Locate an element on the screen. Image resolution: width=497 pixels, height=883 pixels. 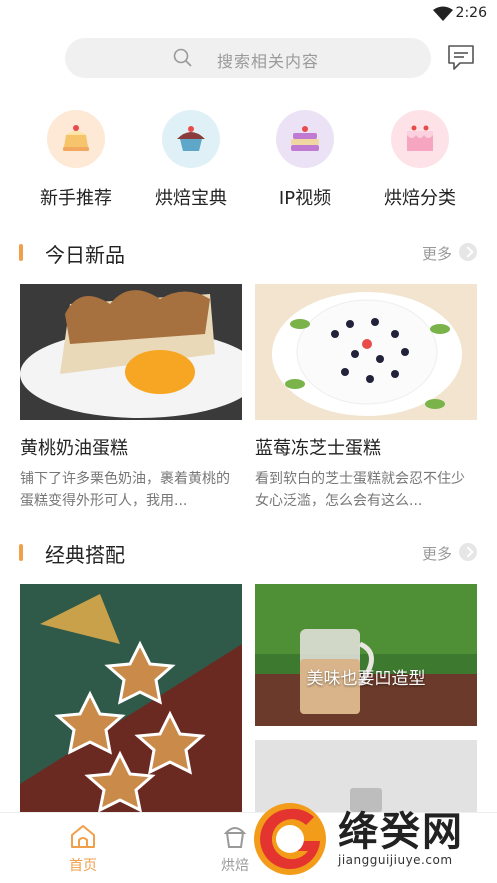
classic-card-cookies is located at coordinates (131, 698).